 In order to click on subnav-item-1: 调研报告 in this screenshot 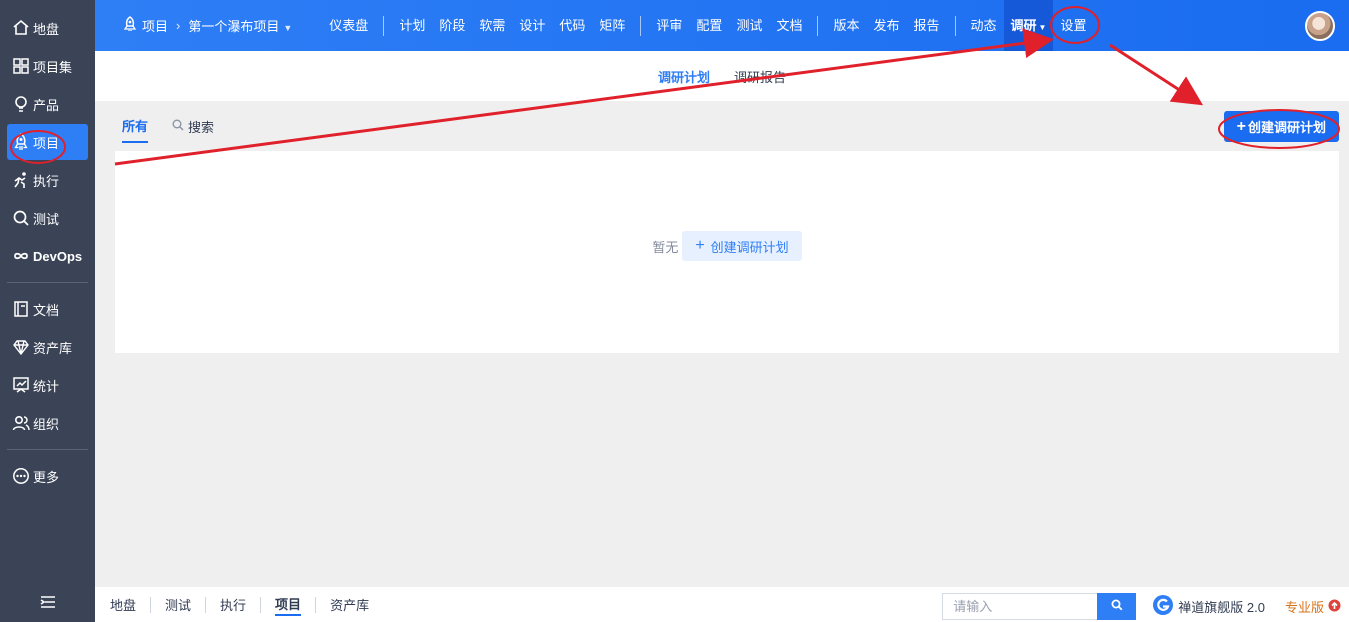, I will do `click(760, 76)`.